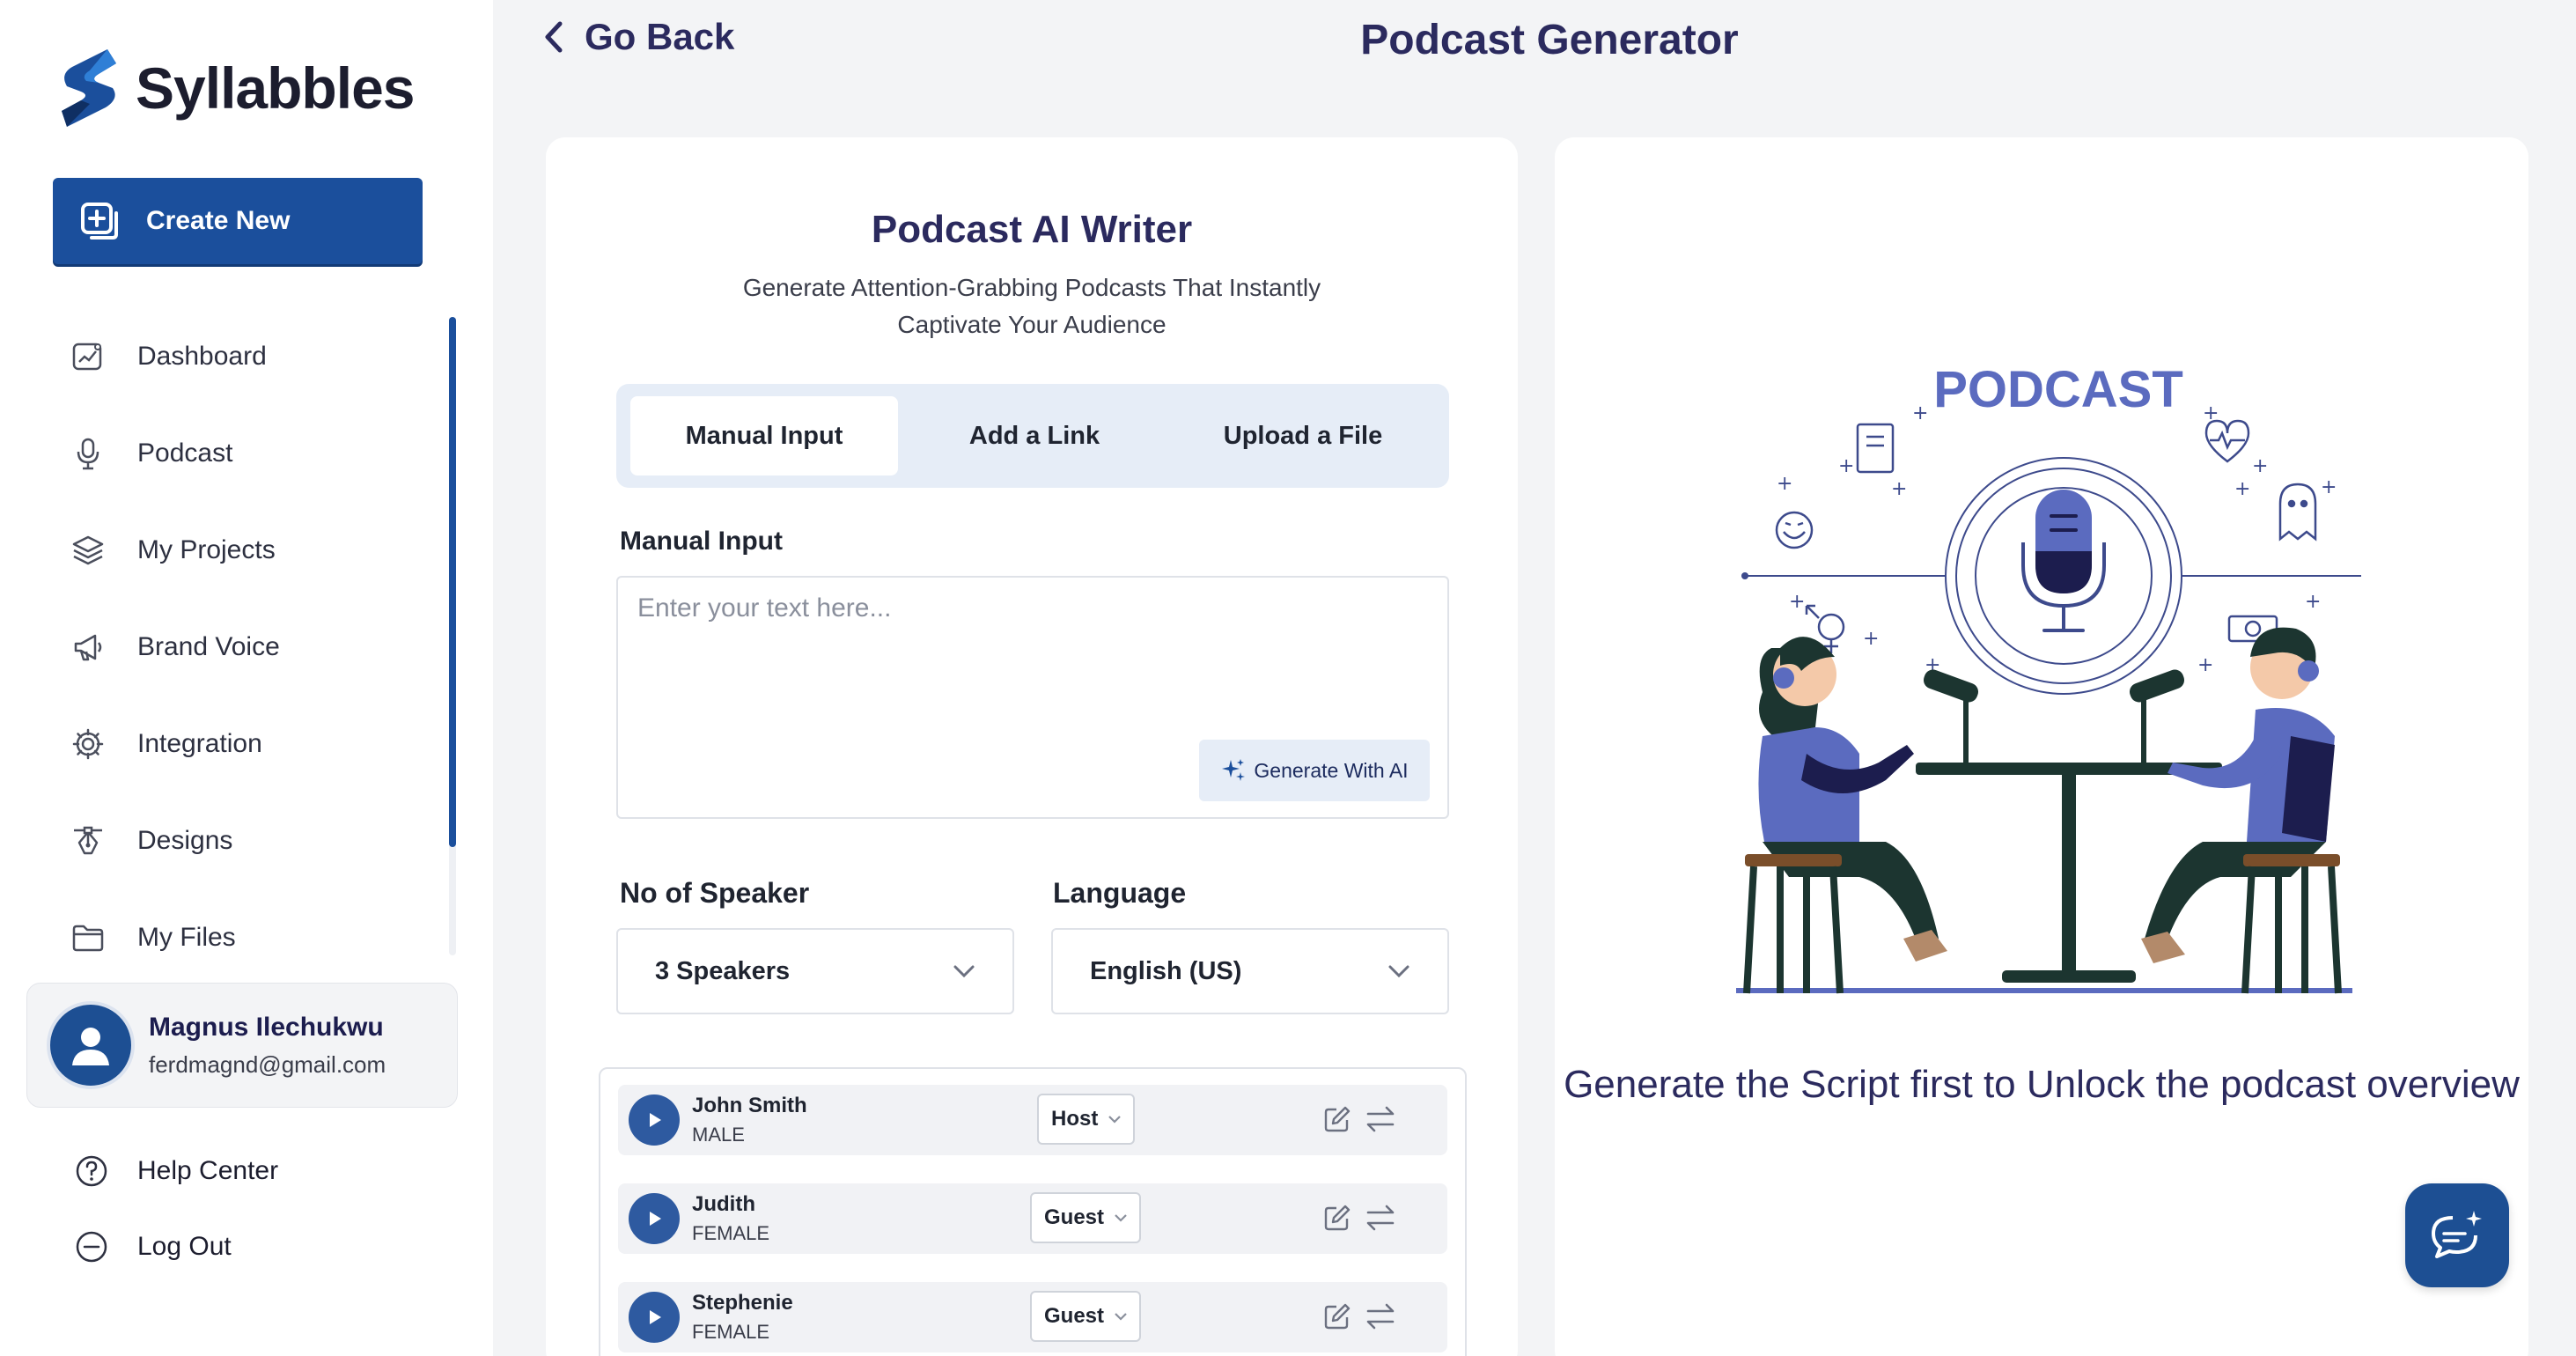 The height and width of the screenshot is (1356, 2576). I want to click on log-out-link: Log Out, so click(153, 1246).